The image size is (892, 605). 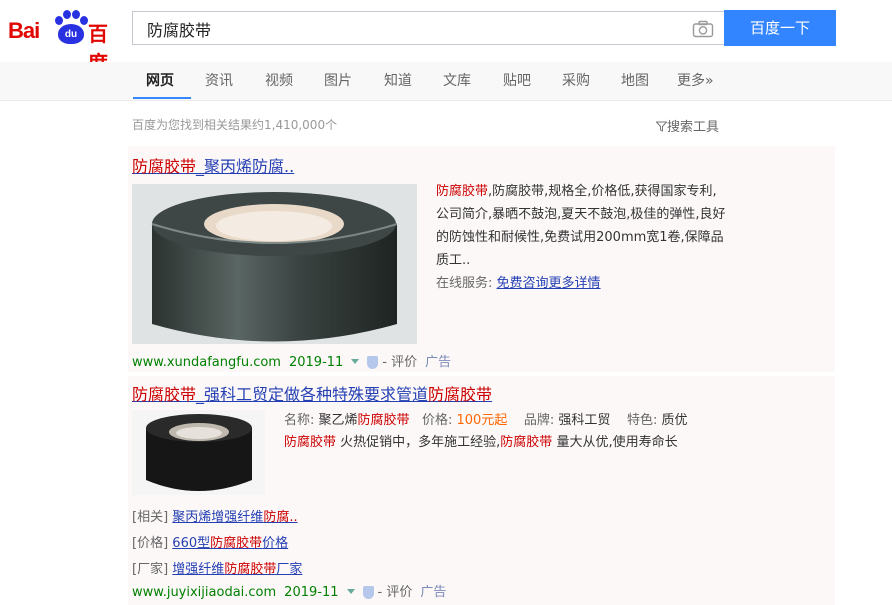 What do you see at coordinates (549, 283) in the screenshot?
I see `free-consult-link: 免费咨询更多详情` at bounding box center [549, 283].